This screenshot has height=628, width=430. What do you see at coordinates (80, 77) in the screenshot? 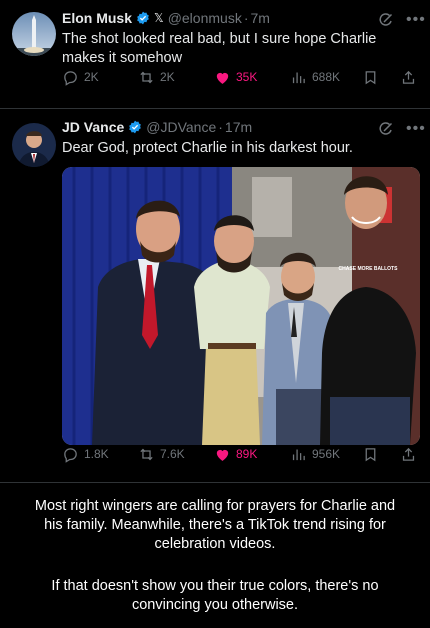
I see `reply-button: 2K` at bounding box center [80, 77].